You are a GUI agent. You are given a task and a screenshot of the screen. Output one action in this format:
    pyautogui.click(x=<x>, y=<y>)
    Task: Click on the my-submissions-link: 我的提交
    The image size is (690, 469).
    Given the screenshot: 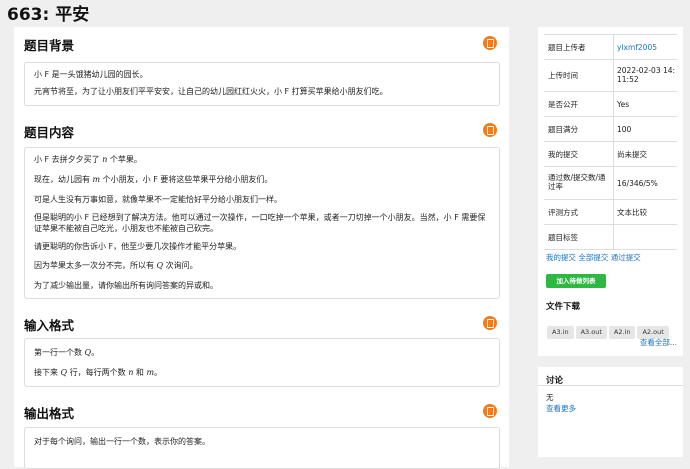 What is the action you would take?
    pyautogui.click(x=561, y=257)
    